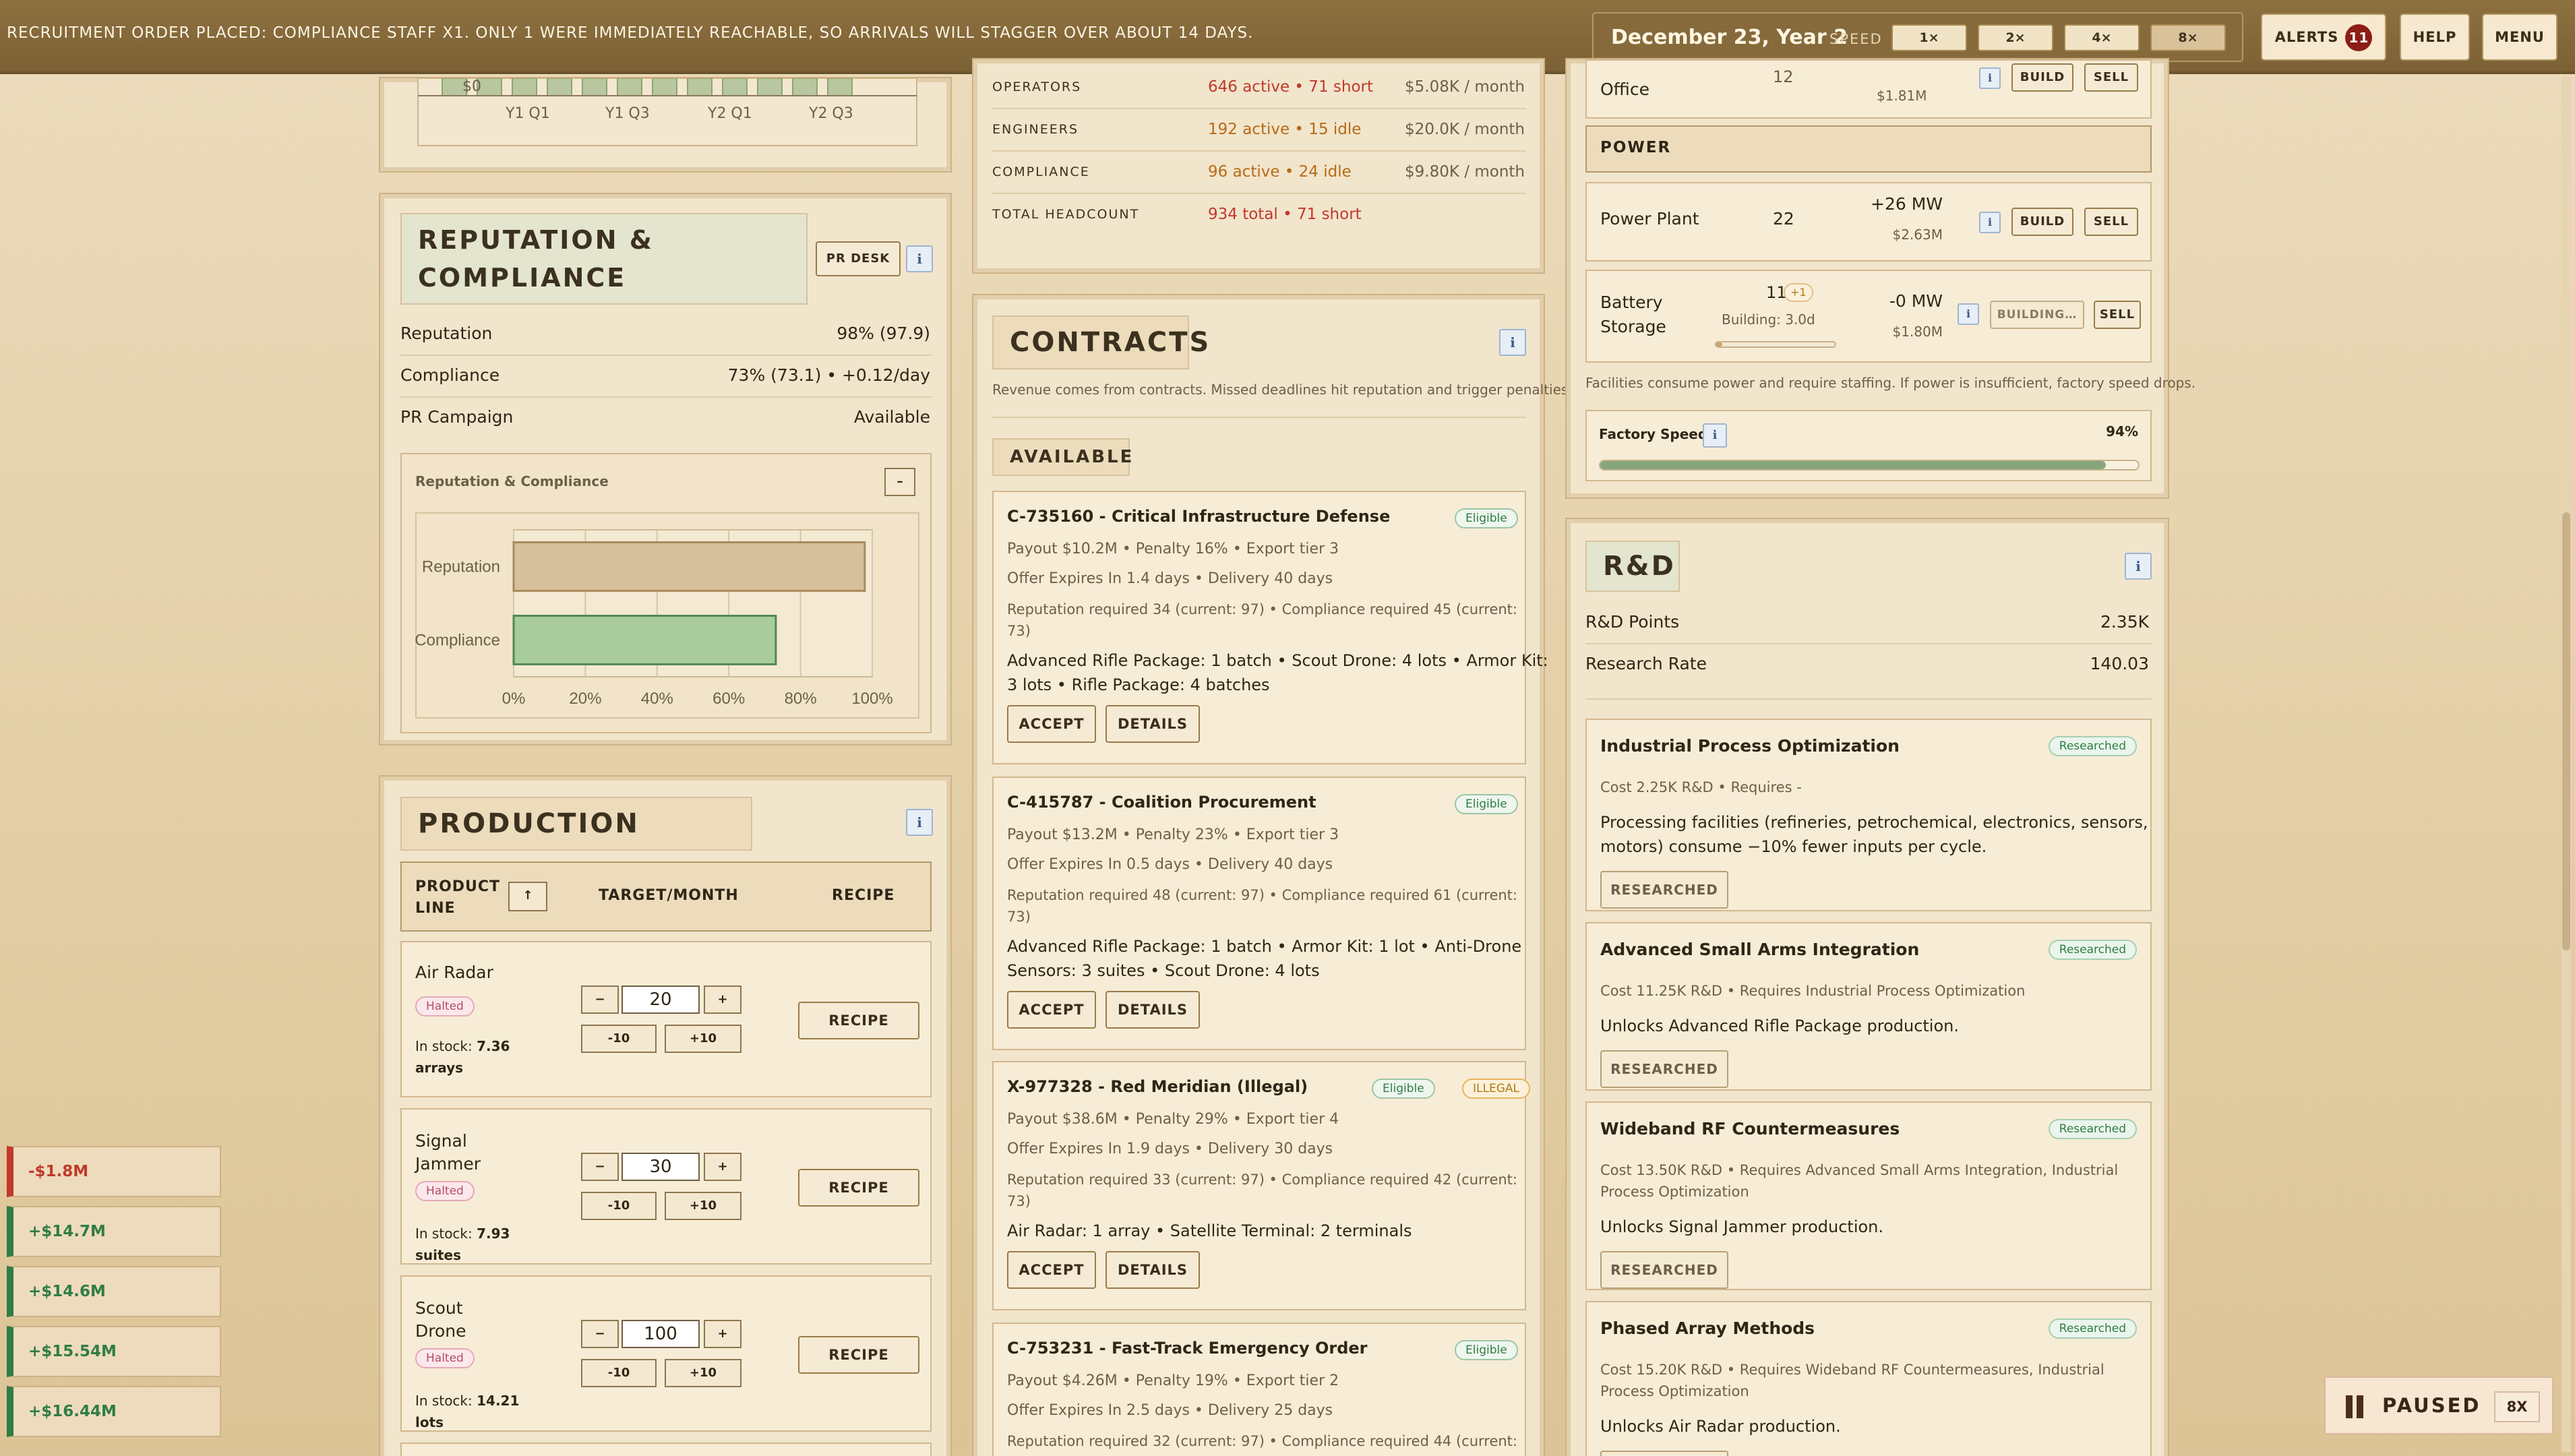 Image resolution: width=2575 pixels, height=1456 pixels. Describe the element at coordinates (919, 258) in the screenshot. I see `reputation-info-button: i` at that location.